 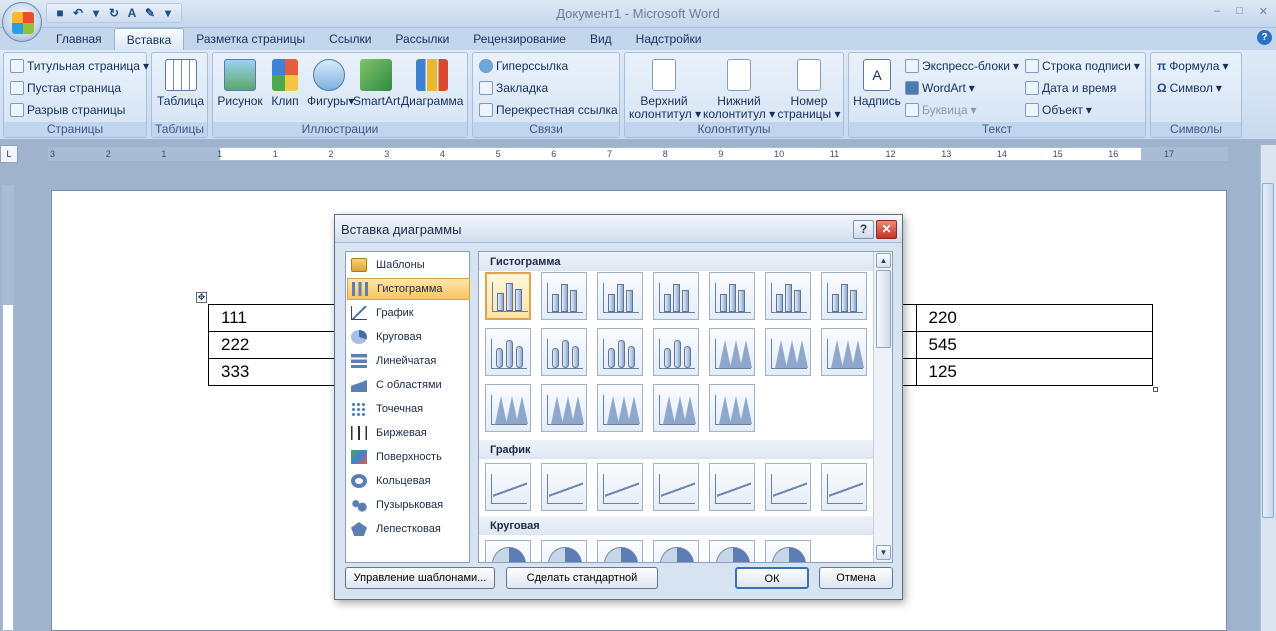 What do you see at coordinates (856, 578) in the screenshot?
I see `cancel-button: Отмена` at bounding box center [856, 578].